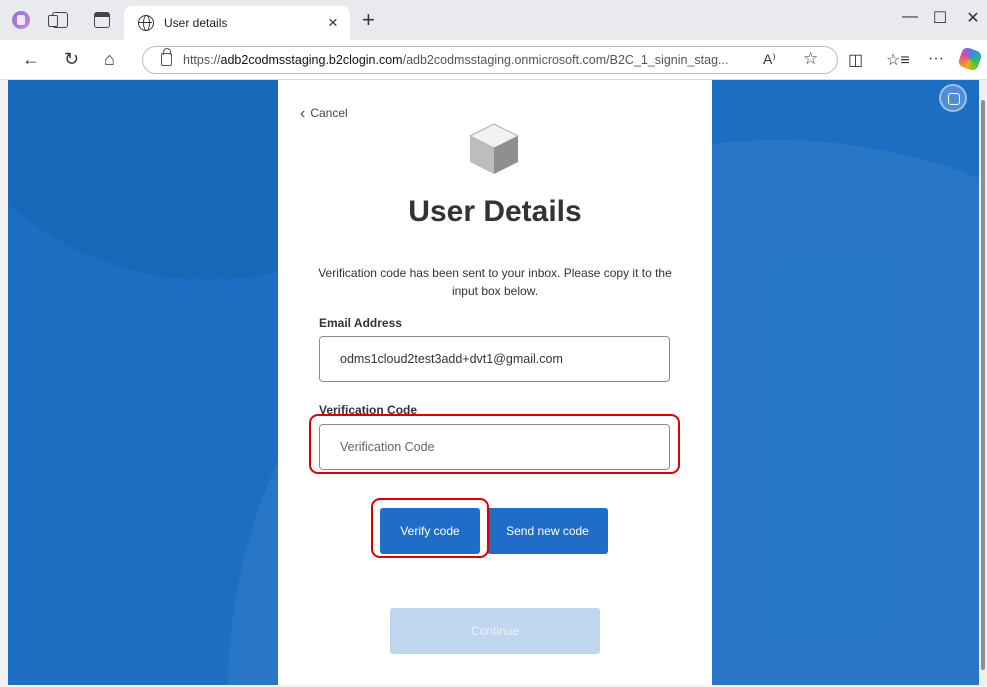  Describe the element at coordinates (494, 148) in the screenshot. I see `cube-logo-icon` at that location.